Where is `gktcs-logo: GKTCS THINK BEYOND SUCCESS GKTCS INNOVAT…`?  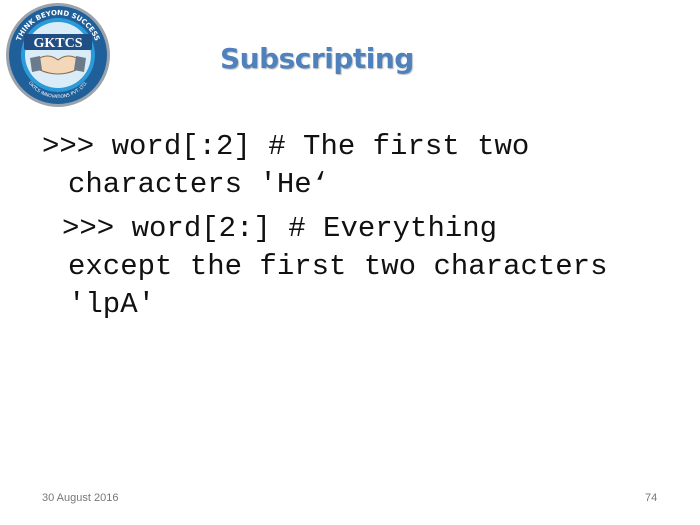 gktcs-logo: GKTCS THINK BEYOND SUCCESS GKTCS INNOVAT… is located at coordinates (57, 55).